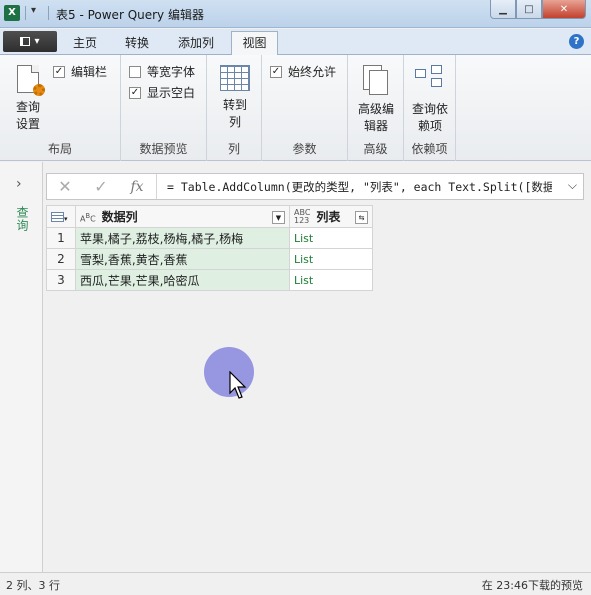 Image resolution: width=591 pixels, height=595 pixels. What do you see at coordinates (576, 41) in the screenshot?
I see `help-icon: ?` at bounding box center [576, 41].